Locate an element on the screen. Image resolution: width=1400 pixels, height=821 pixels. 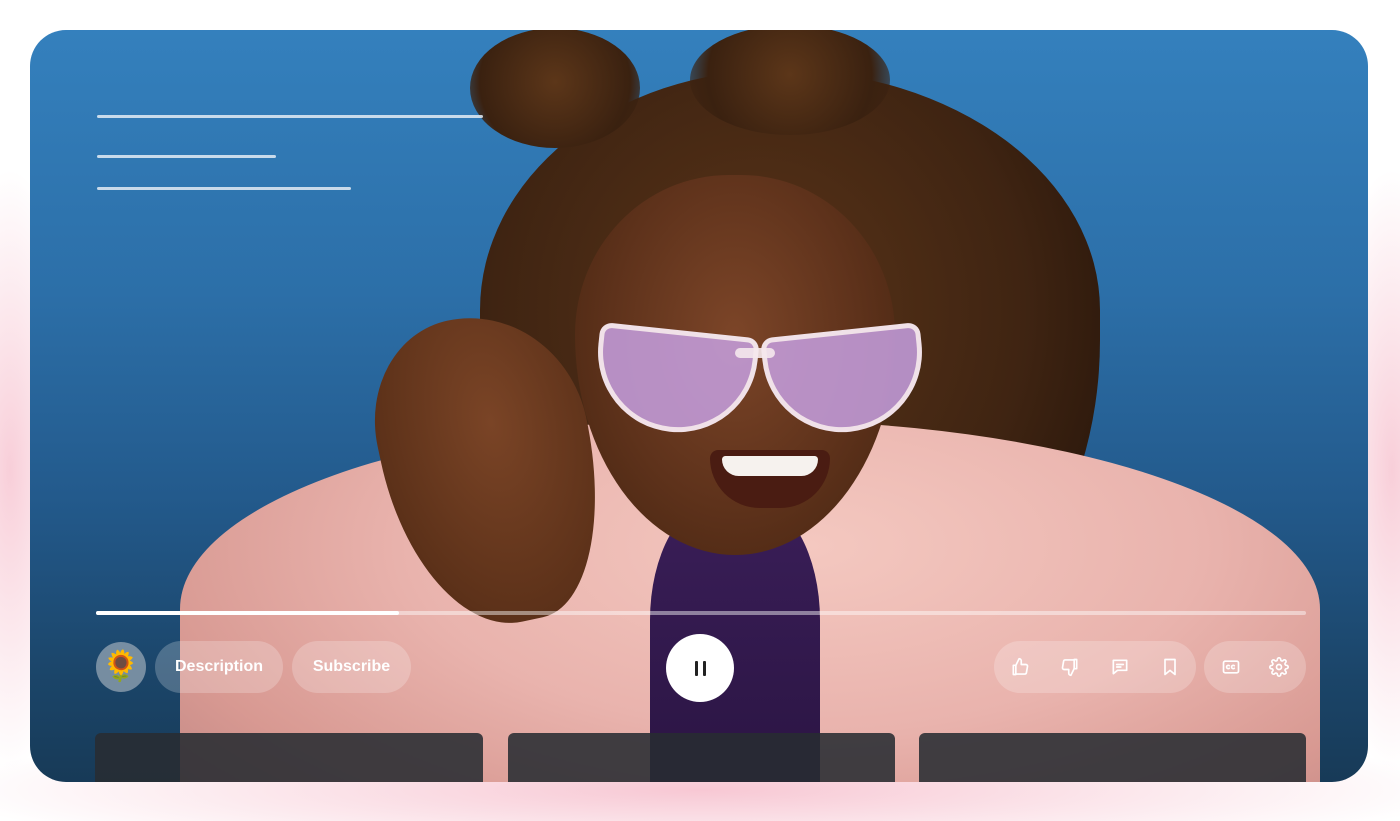
description-button: Description is located at coordinates (219, 667).